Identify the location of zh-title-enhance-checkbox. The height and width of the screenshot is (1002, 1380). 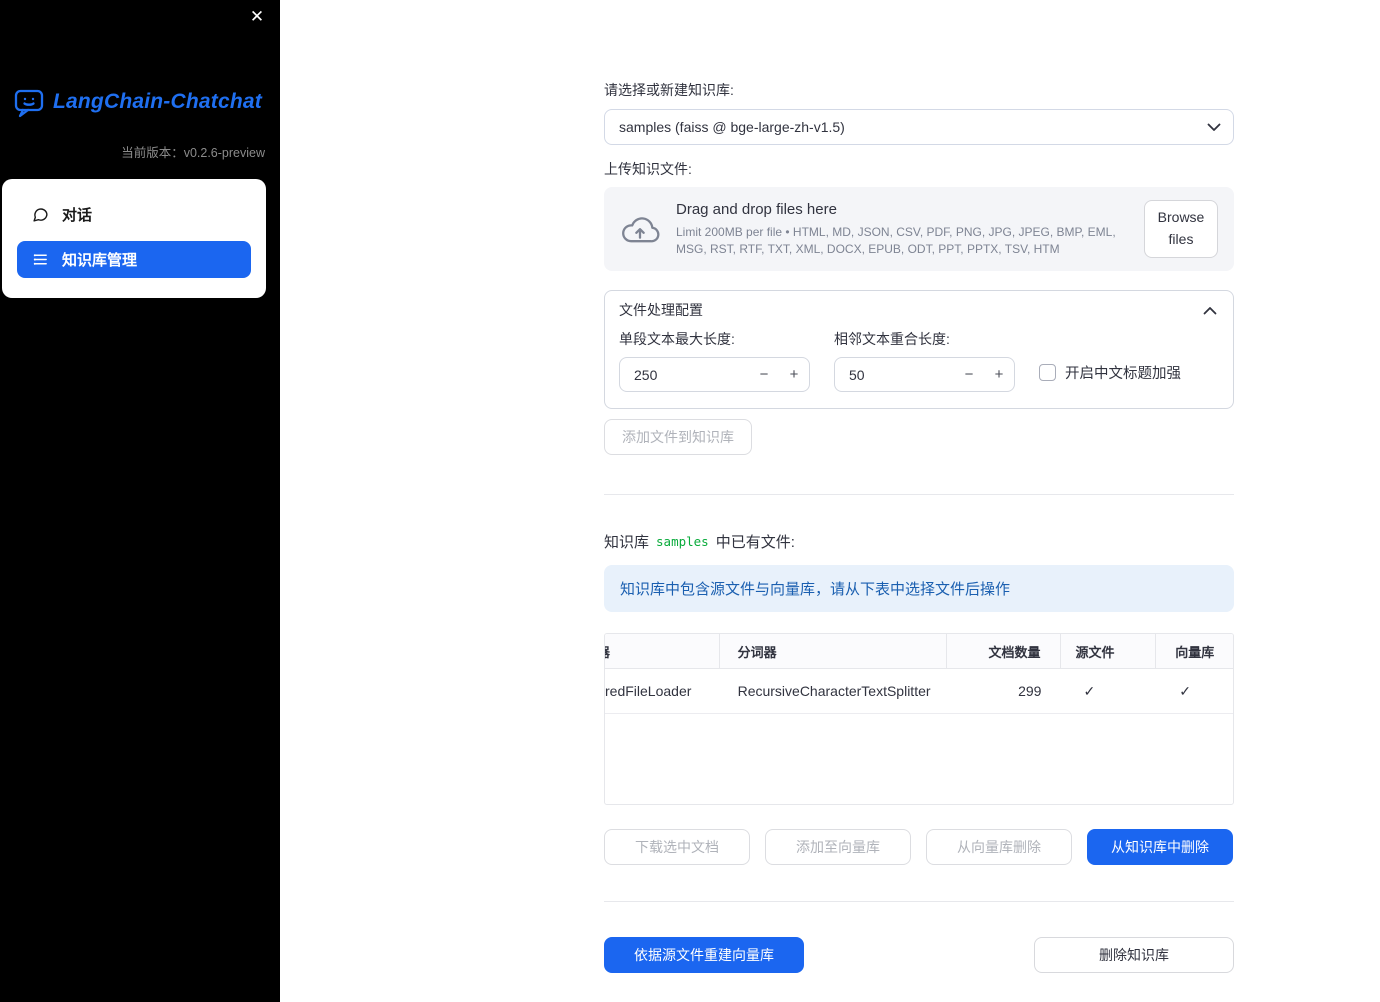
(1047, 372).